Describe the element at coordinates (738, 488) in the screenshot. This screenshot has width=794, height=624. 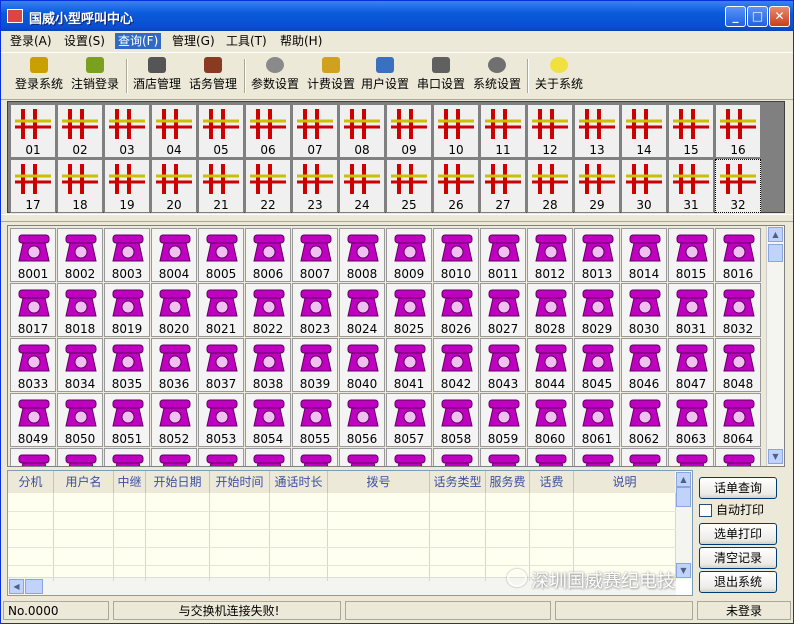
I see `query-records-button: 话单查询` at that location.